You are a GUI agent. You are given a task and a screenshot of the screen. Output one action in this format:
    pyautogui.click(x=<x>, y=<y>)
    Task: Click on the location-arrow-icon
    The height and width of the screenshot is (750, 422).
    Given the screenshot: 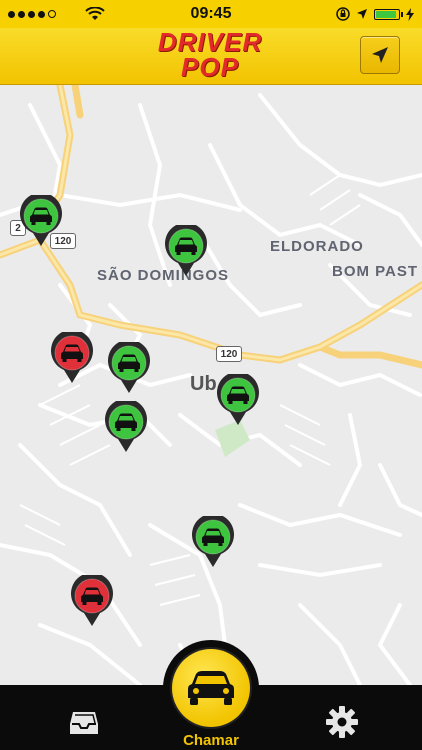 What is the action you would take?
    pyautogui.click(x=380, y=55)
    